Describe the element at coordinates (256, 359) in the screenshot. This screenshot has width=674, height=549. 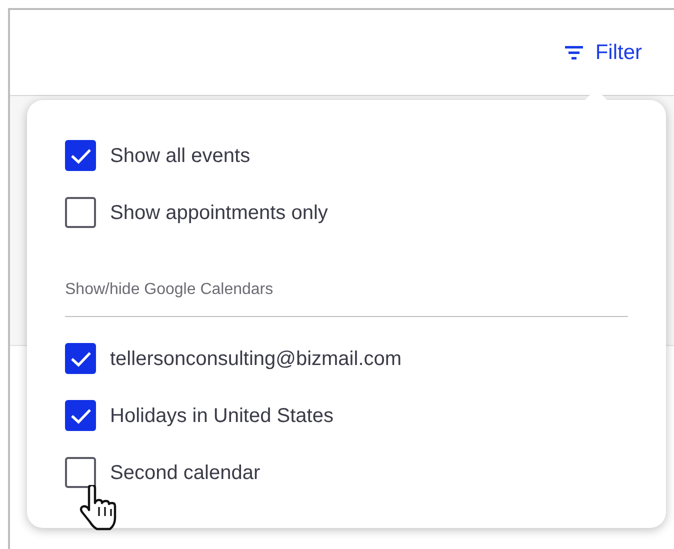
I see `checkbox-label: tellersonconsulting@bizmail.com` at that location.